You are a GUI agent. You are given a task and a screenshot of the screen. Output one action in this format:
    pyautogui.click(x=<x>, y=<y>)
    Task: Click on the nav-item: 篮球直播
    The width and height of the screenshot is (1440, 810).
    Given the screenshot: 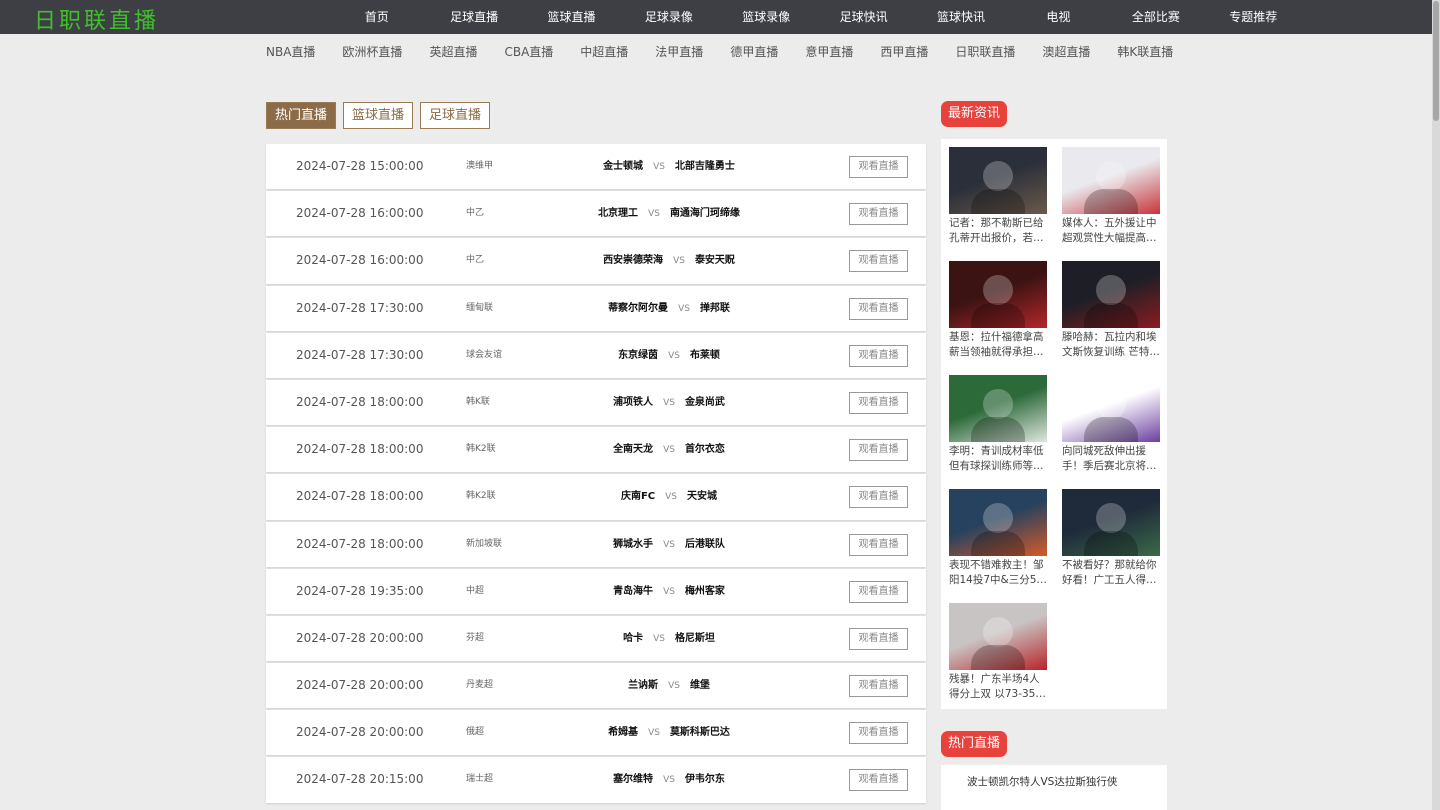 What is the action you would take?
    pyautogui.click(x=571, y=17)
    